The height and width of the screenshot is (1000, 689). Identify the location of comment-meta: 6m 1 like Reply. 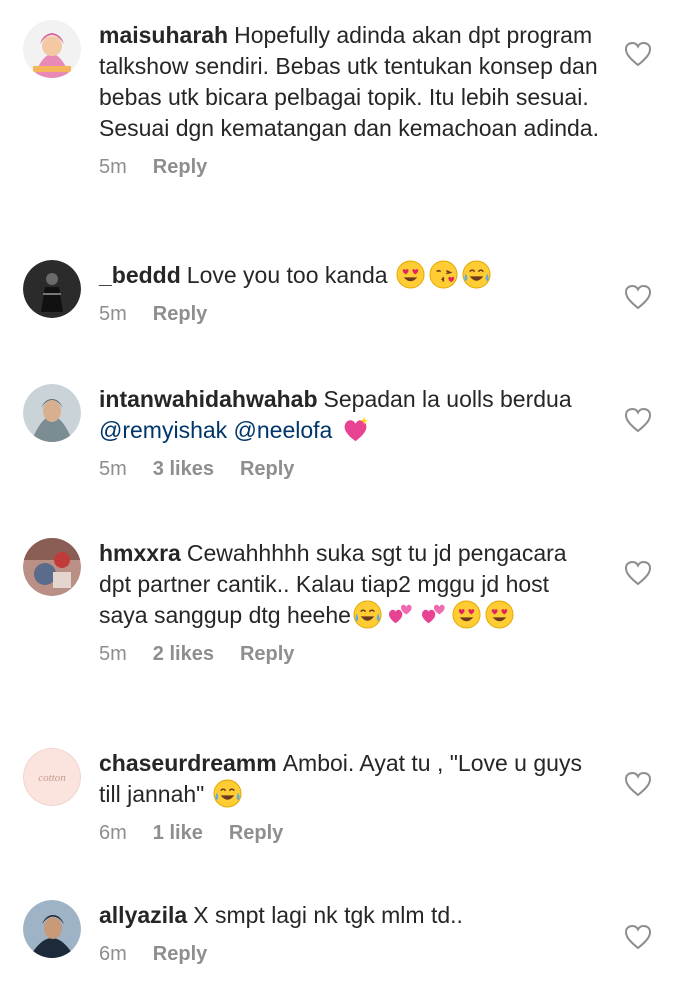
(351, 833).